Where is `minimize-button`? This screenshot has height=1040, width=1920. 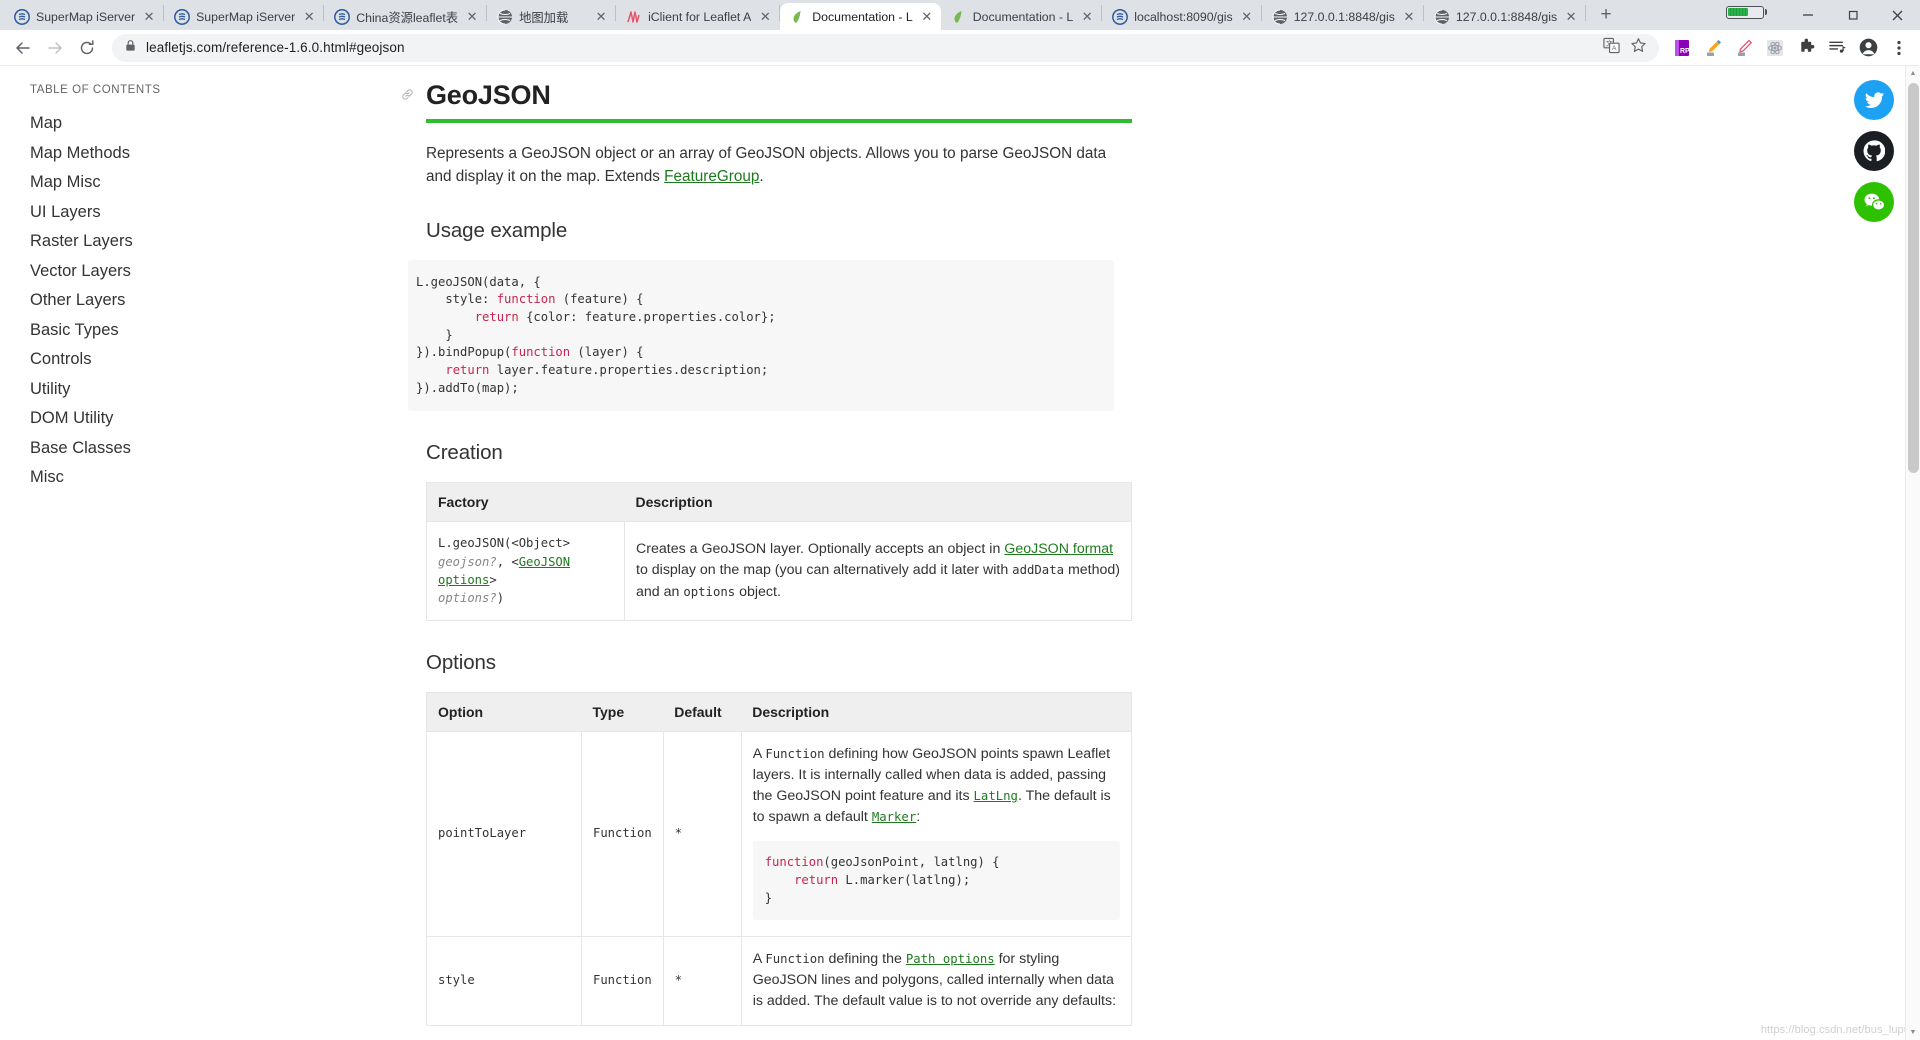
minimize-button is located at coordinates (1807, 15).